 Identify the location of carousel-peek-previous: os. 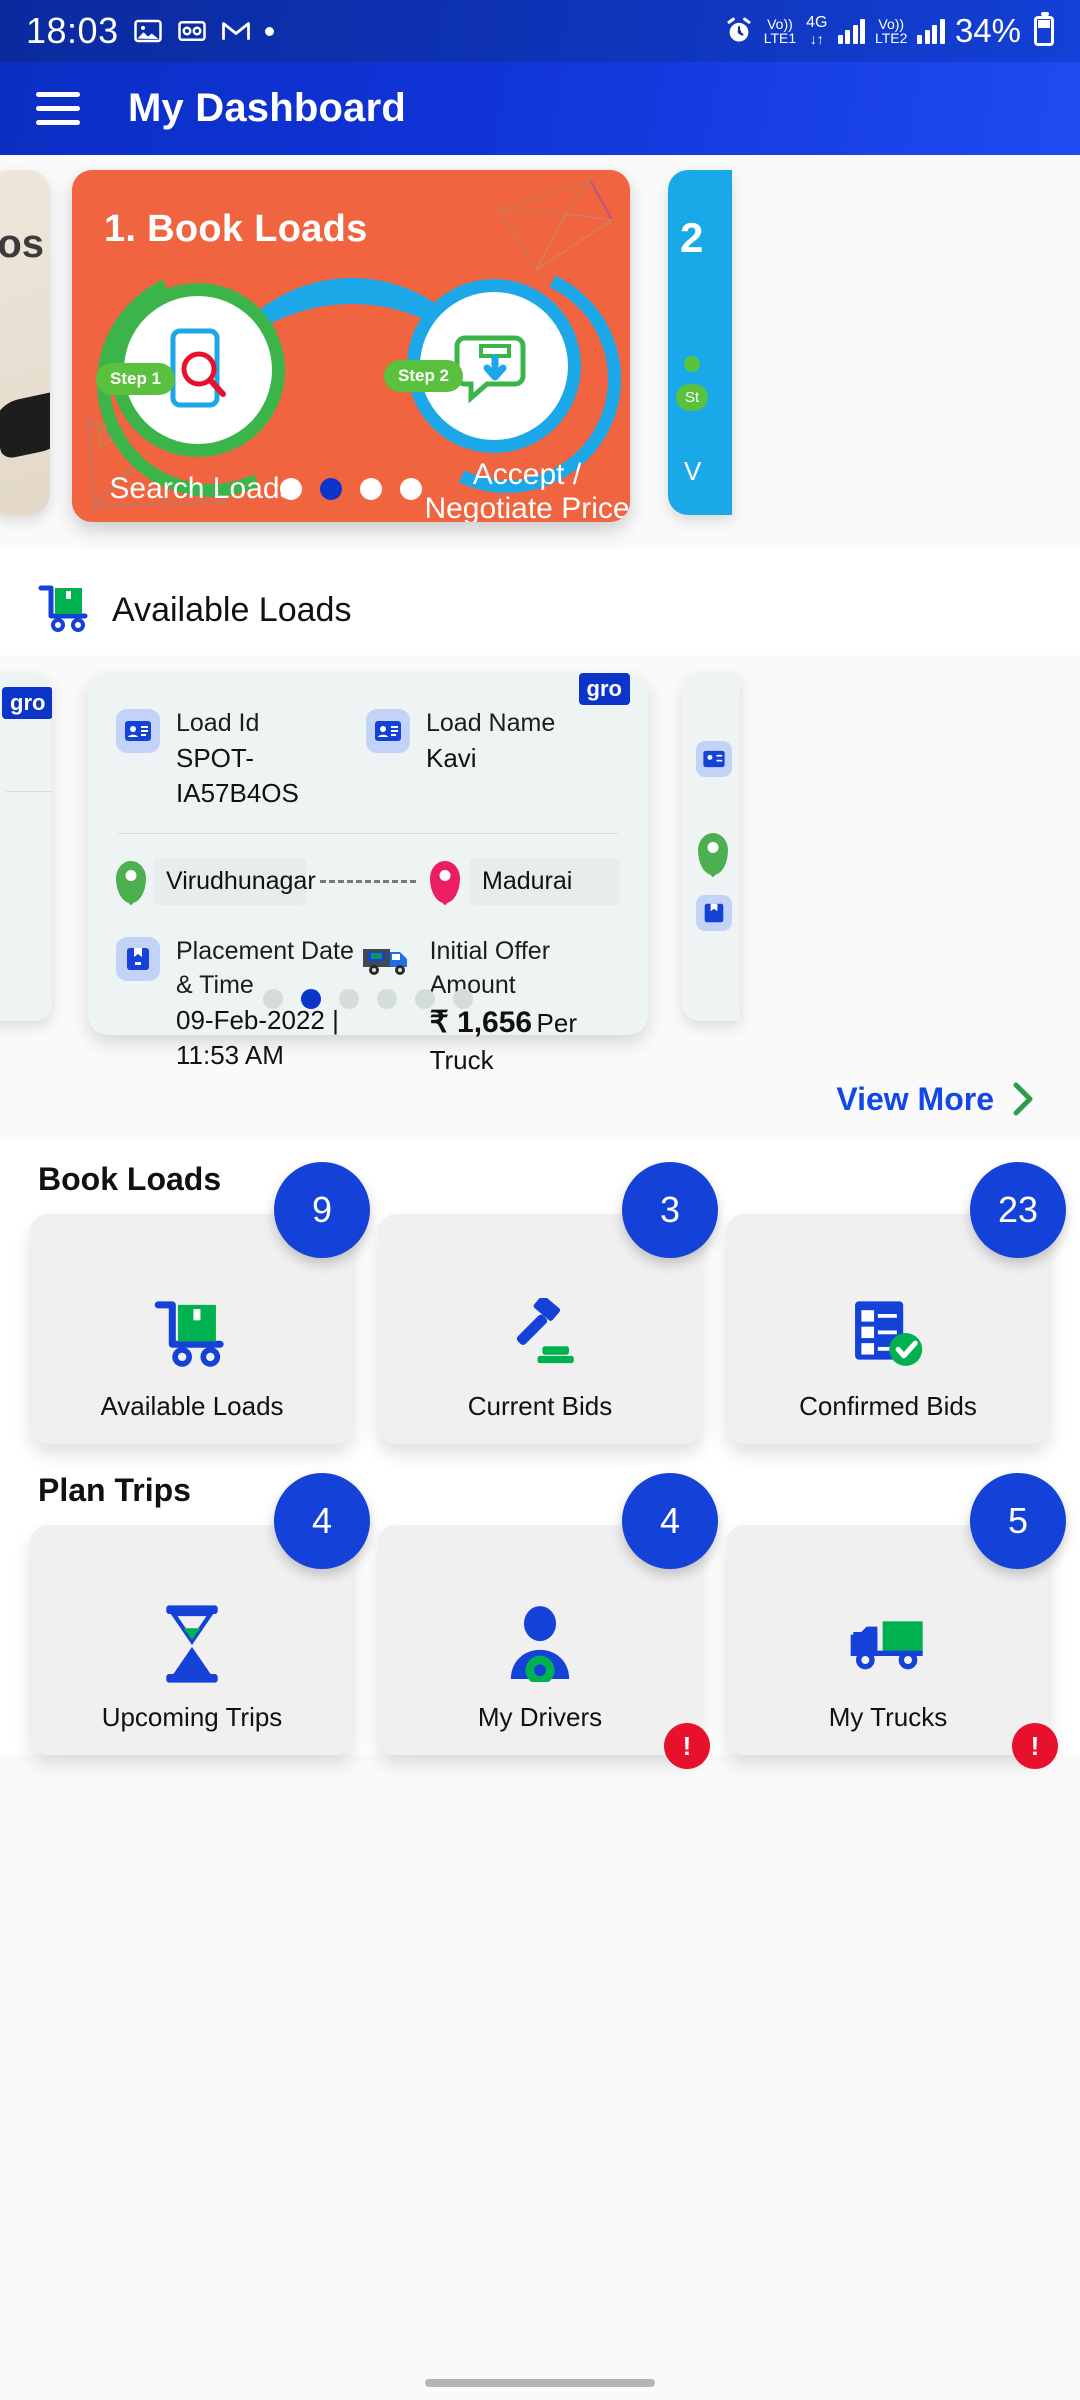
(25, 342).